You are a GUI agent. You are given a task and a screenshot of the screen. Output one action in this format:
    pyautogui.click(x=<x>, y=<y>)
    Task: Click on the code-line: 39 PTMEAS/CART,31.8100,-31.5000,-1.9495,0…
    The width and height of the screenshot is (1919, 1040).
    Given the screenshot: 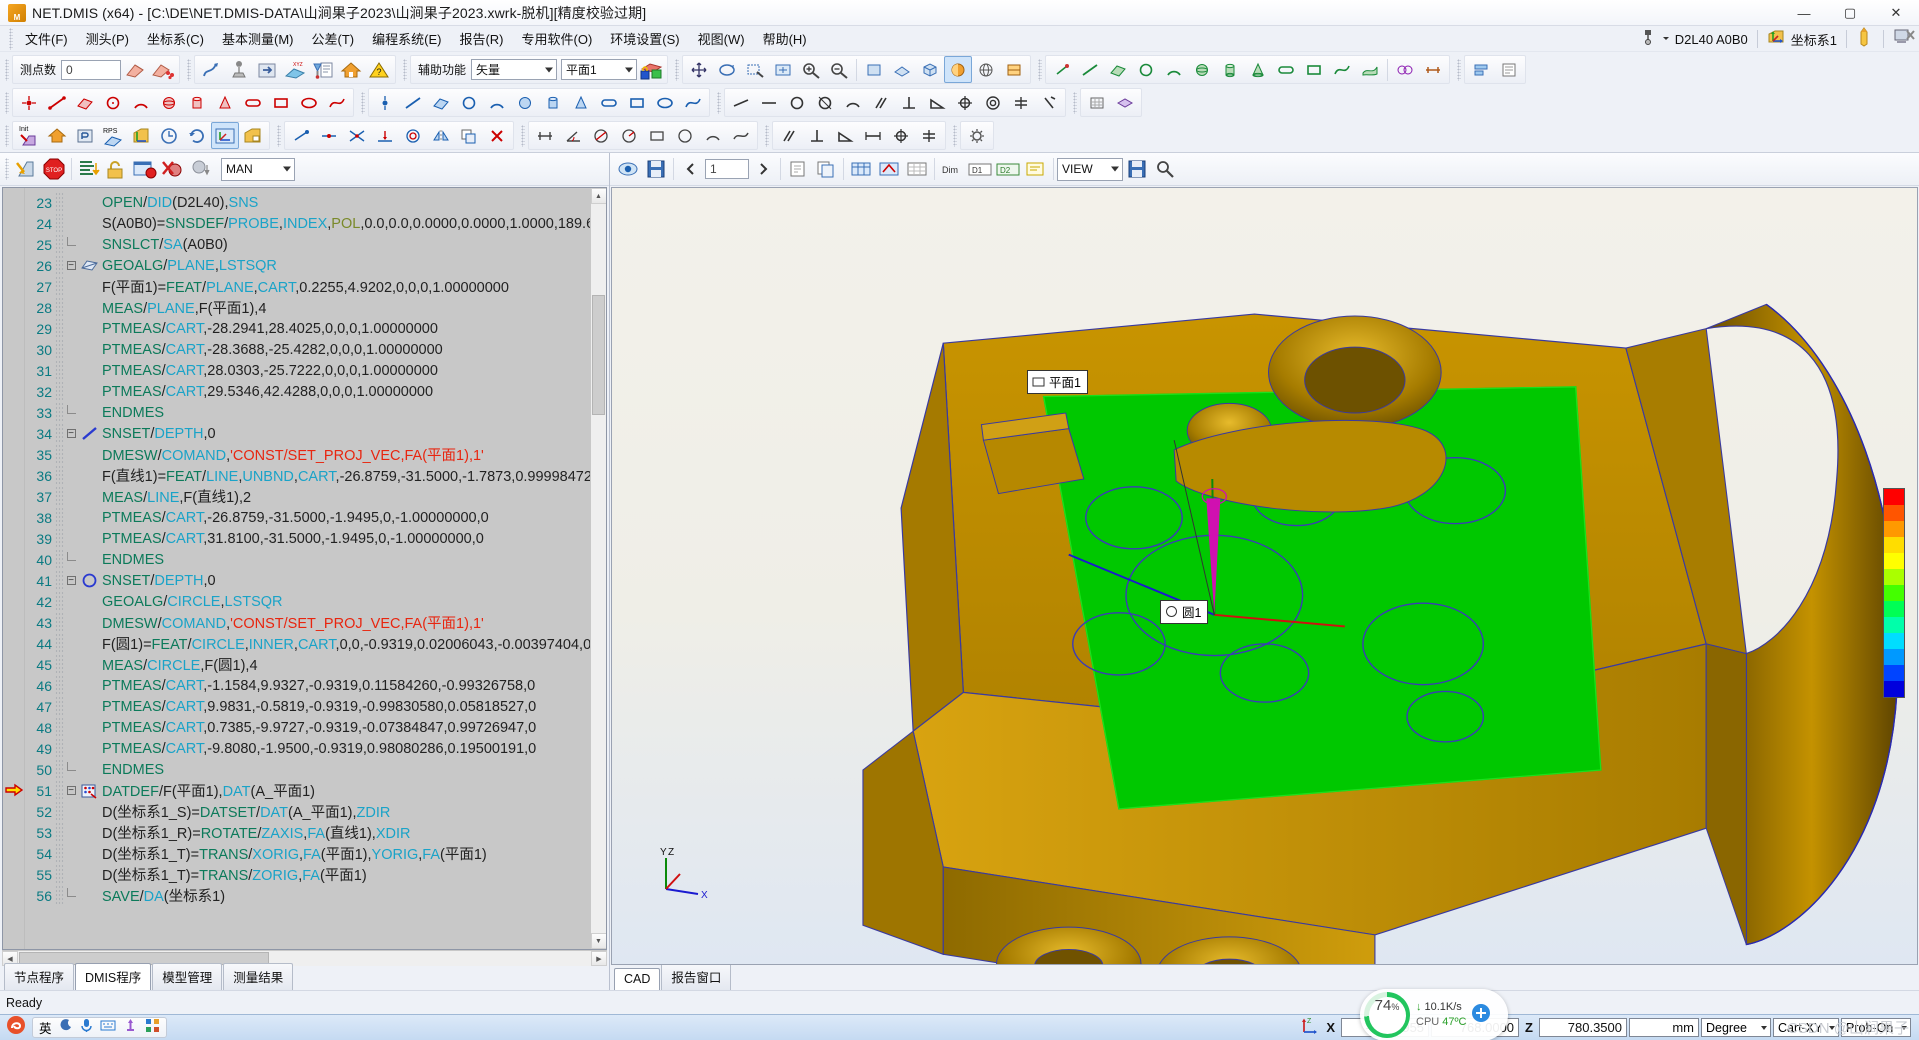 What is the action you would take?
    pyautogui.click(x=307, y=538)
    